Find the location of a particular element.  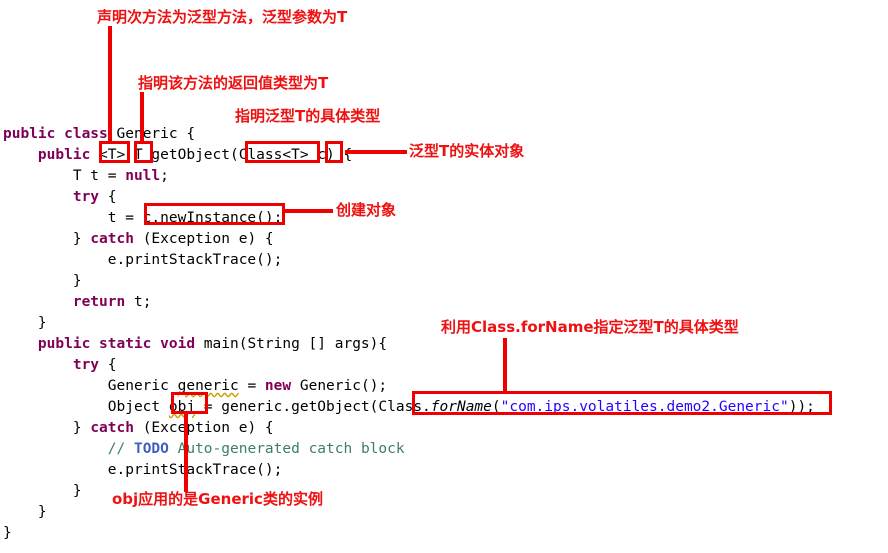

token-catch-params-2: (Exception e) { is located at coordinates (203, 428).